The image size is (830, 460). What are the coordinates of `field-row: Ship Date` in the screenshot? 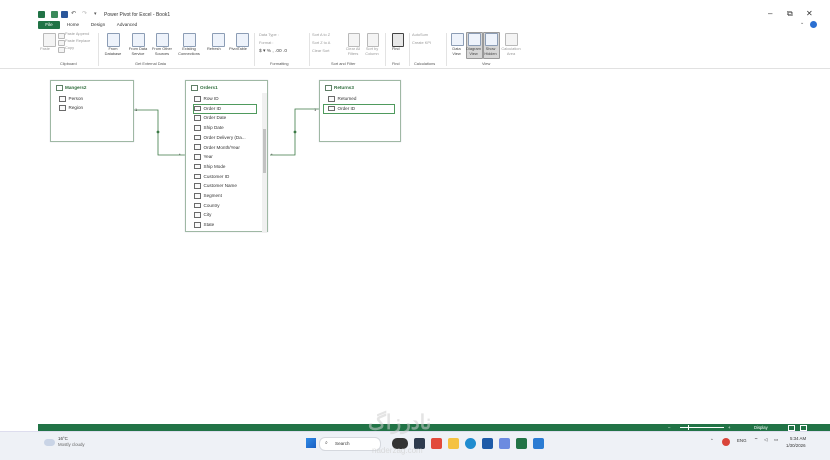 It's located at (209, 128).